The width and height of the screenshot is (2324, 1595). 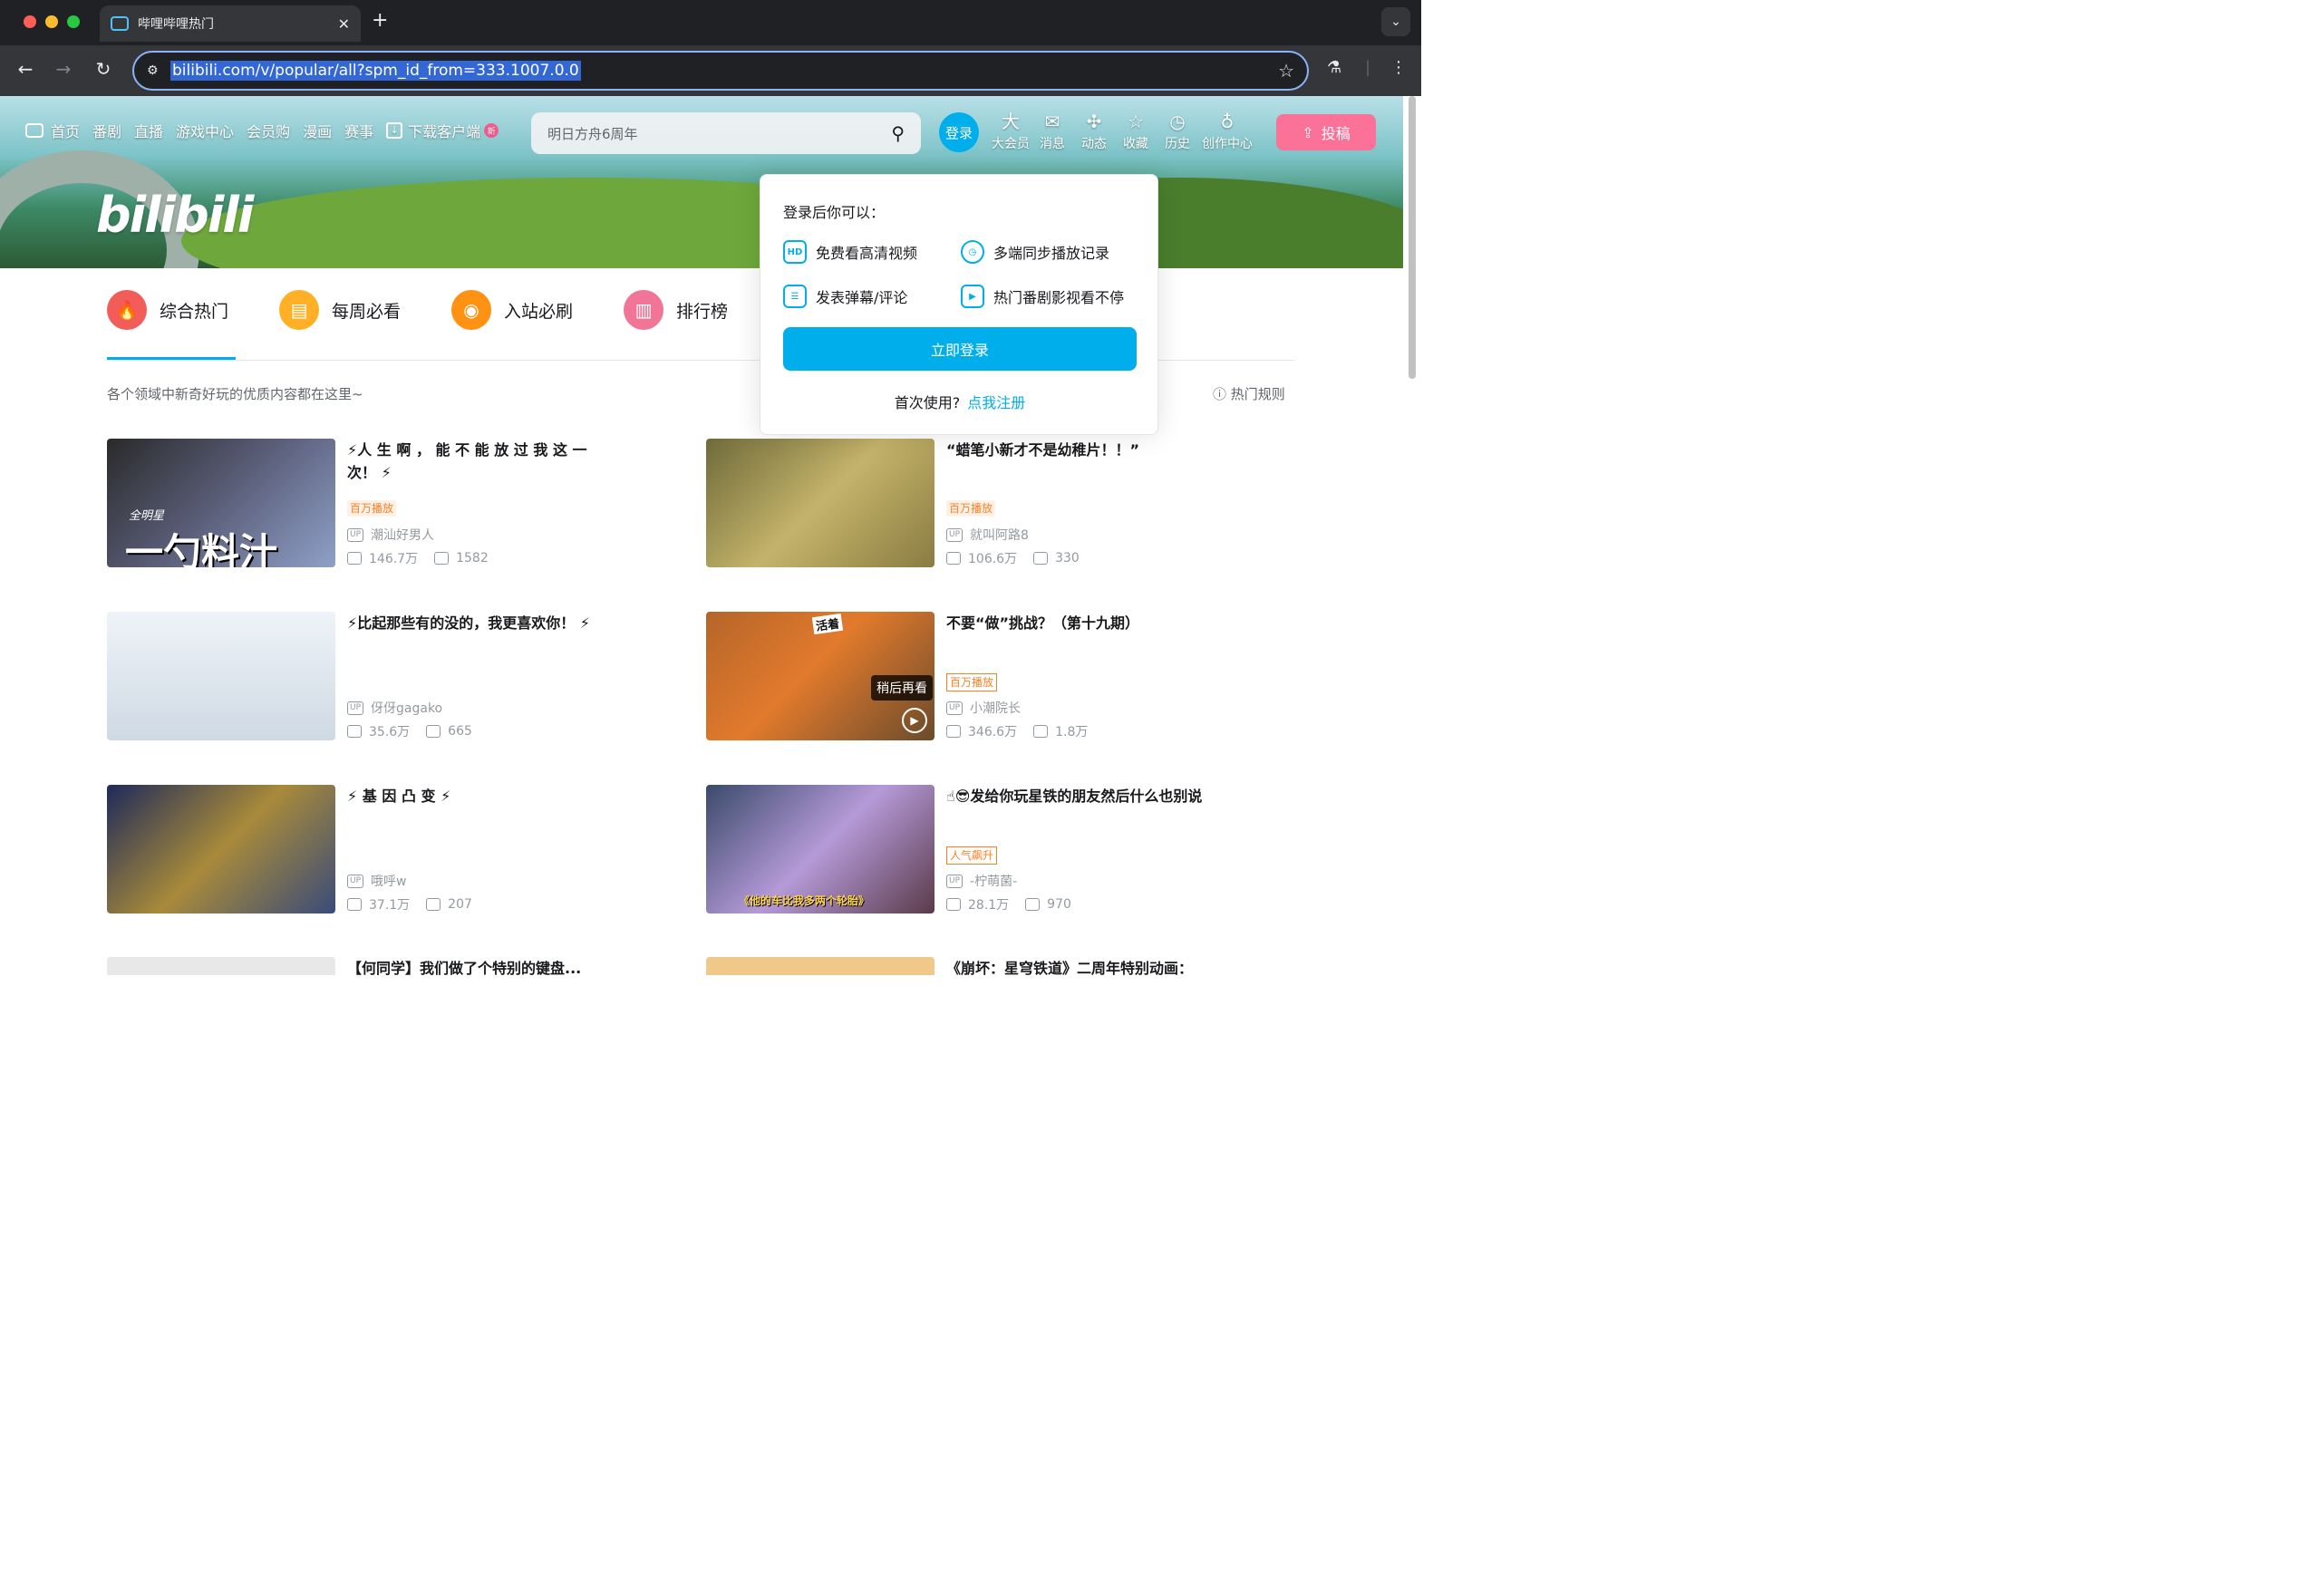 I want to click on video-title: ⚡ 基 因 凸 变 ⚡, so click(x=478, y=796).